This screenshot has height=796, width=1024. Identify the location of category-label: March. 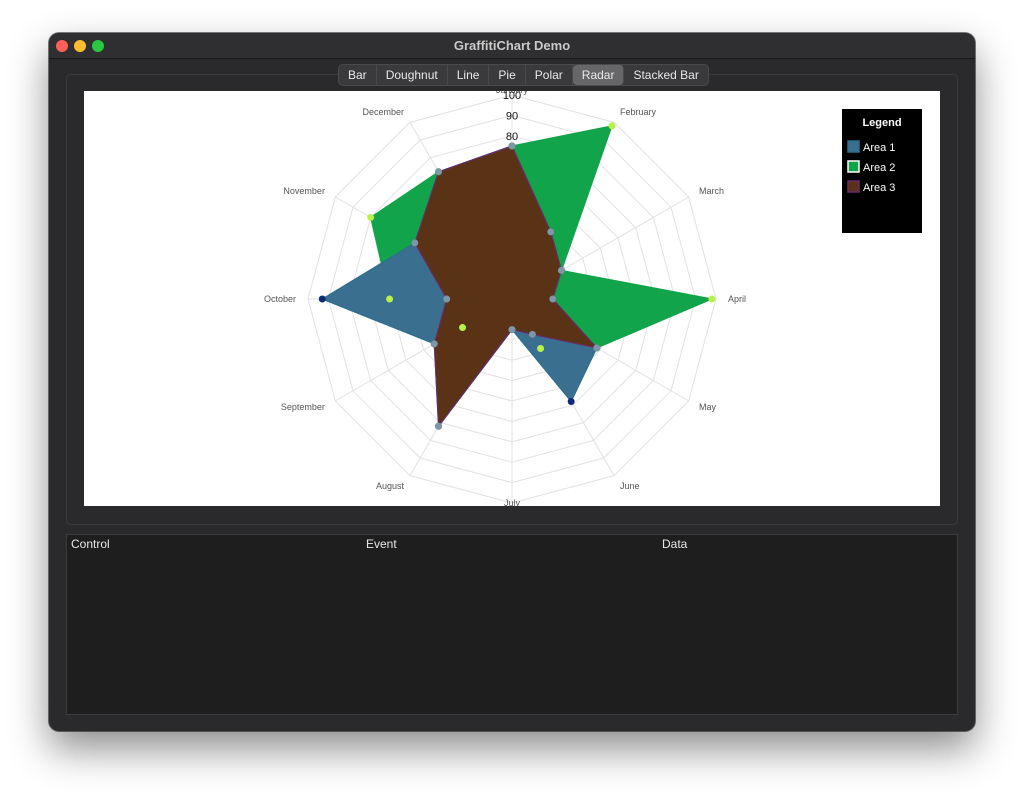
(711, 191).